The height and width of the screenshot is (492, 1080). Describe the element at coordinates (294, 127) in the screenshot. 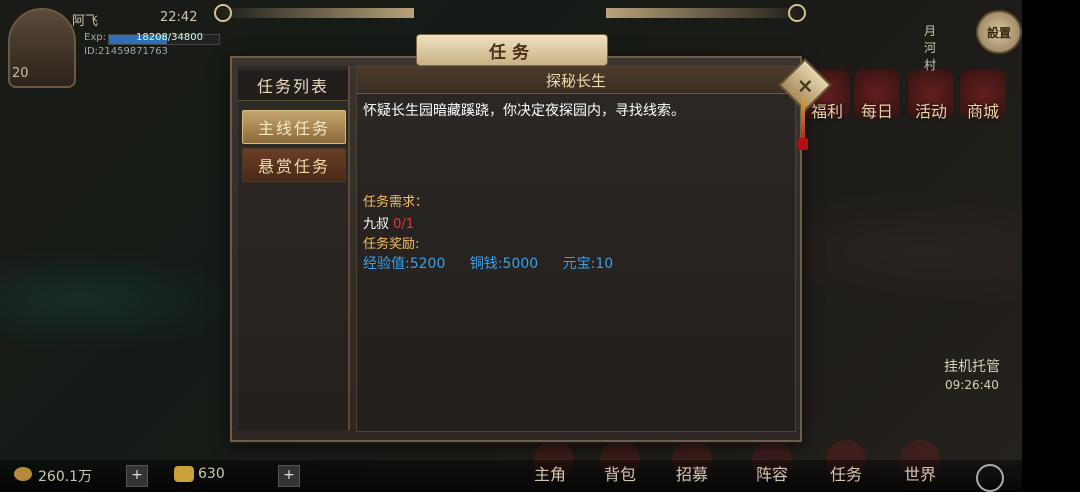

I see `tab-main-quest: 主线任务` at that location.